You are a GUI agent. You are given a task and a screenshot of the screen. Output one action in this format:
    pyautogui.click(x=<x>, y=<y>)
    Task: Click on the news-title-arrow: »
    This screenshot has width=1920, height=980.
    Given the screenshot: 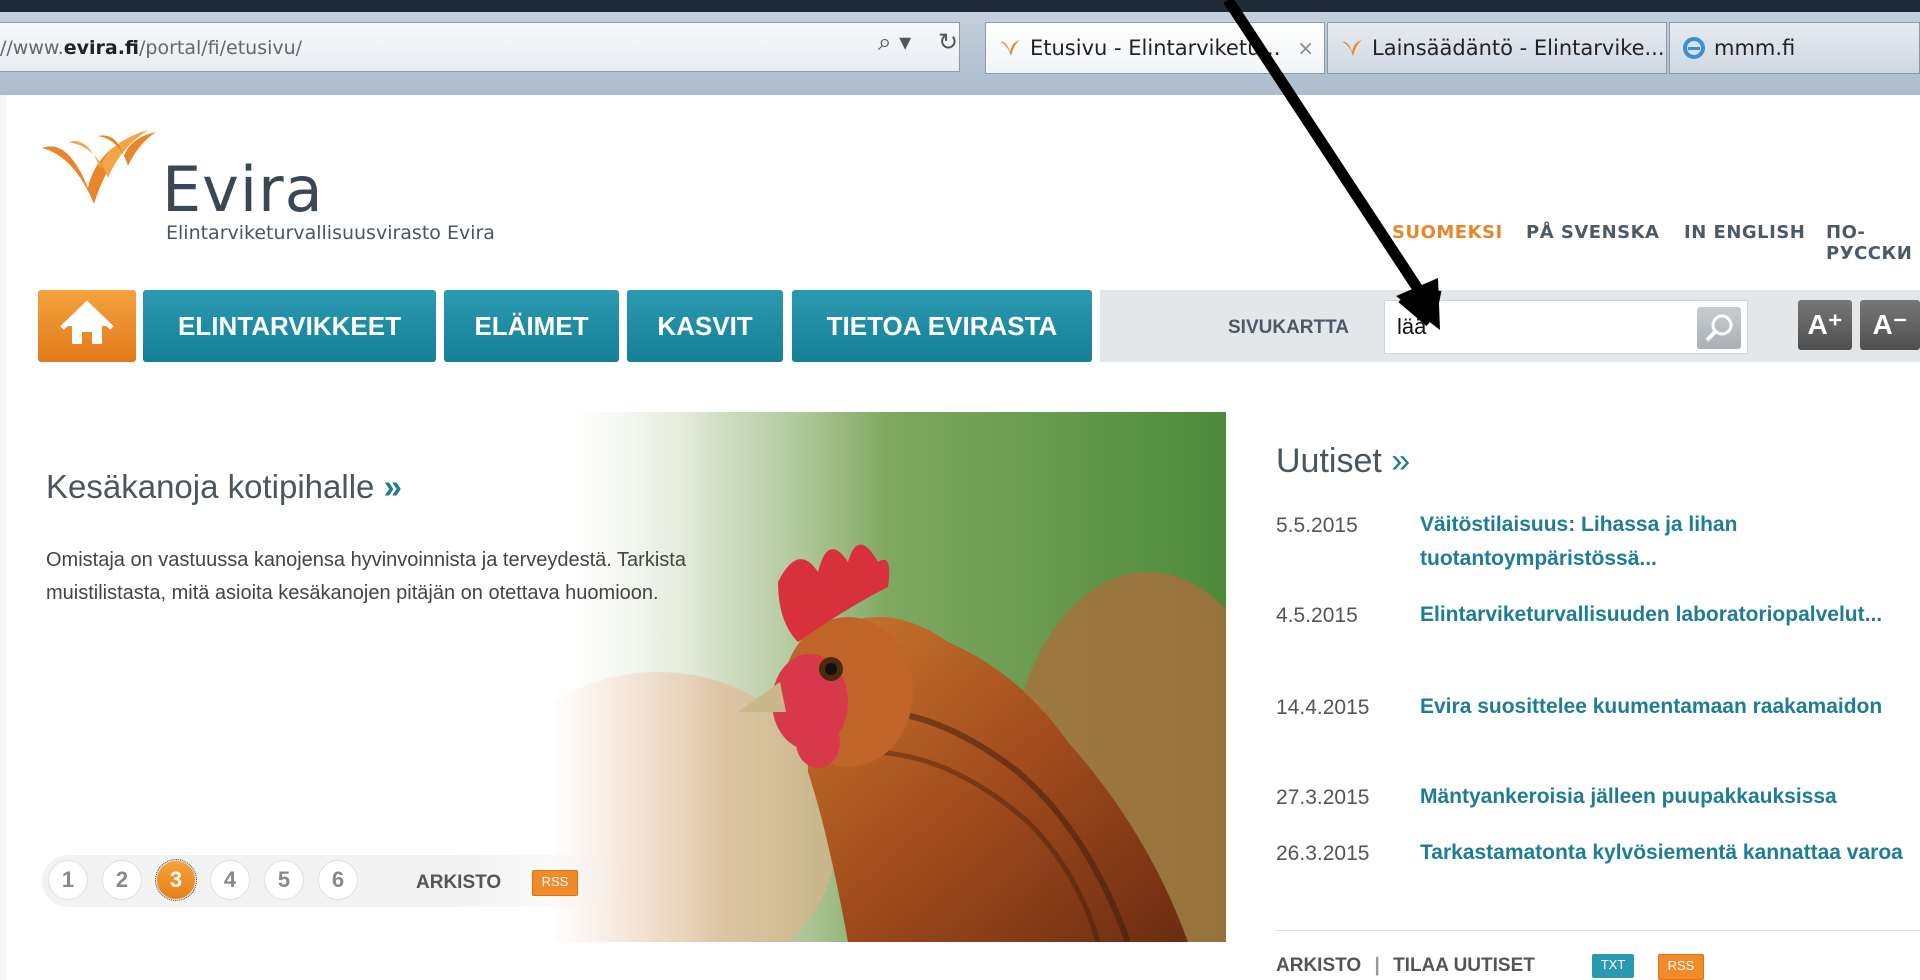 What is the action you would take?
    pyautogui.click(x=1401, y=461)
    